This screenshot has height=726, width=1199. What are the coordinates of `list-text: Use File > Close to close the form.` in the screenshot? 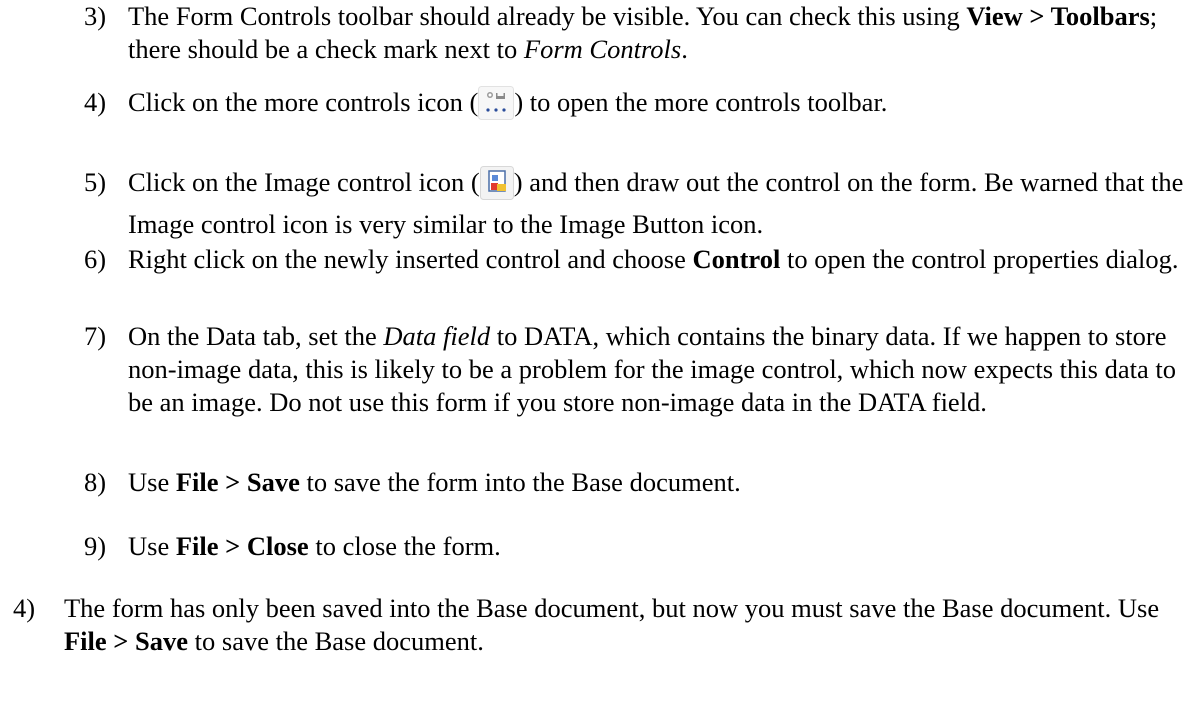 It's located at (314, 546).